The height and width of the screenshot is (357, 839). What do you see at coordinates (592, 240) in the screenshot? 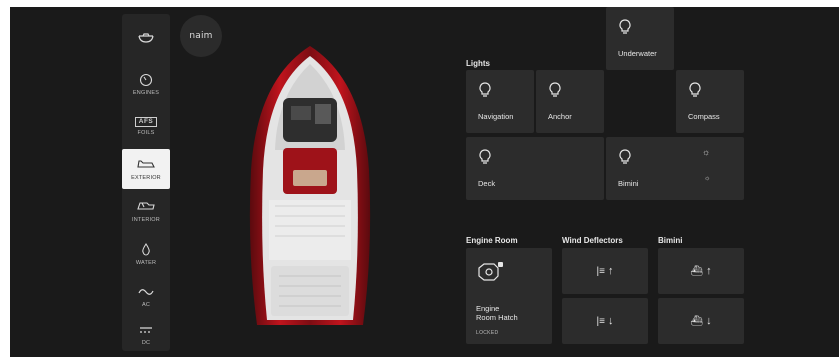
I see `wind-deflectors-title: Wind Deflectors` at bounding box center [592, 240].